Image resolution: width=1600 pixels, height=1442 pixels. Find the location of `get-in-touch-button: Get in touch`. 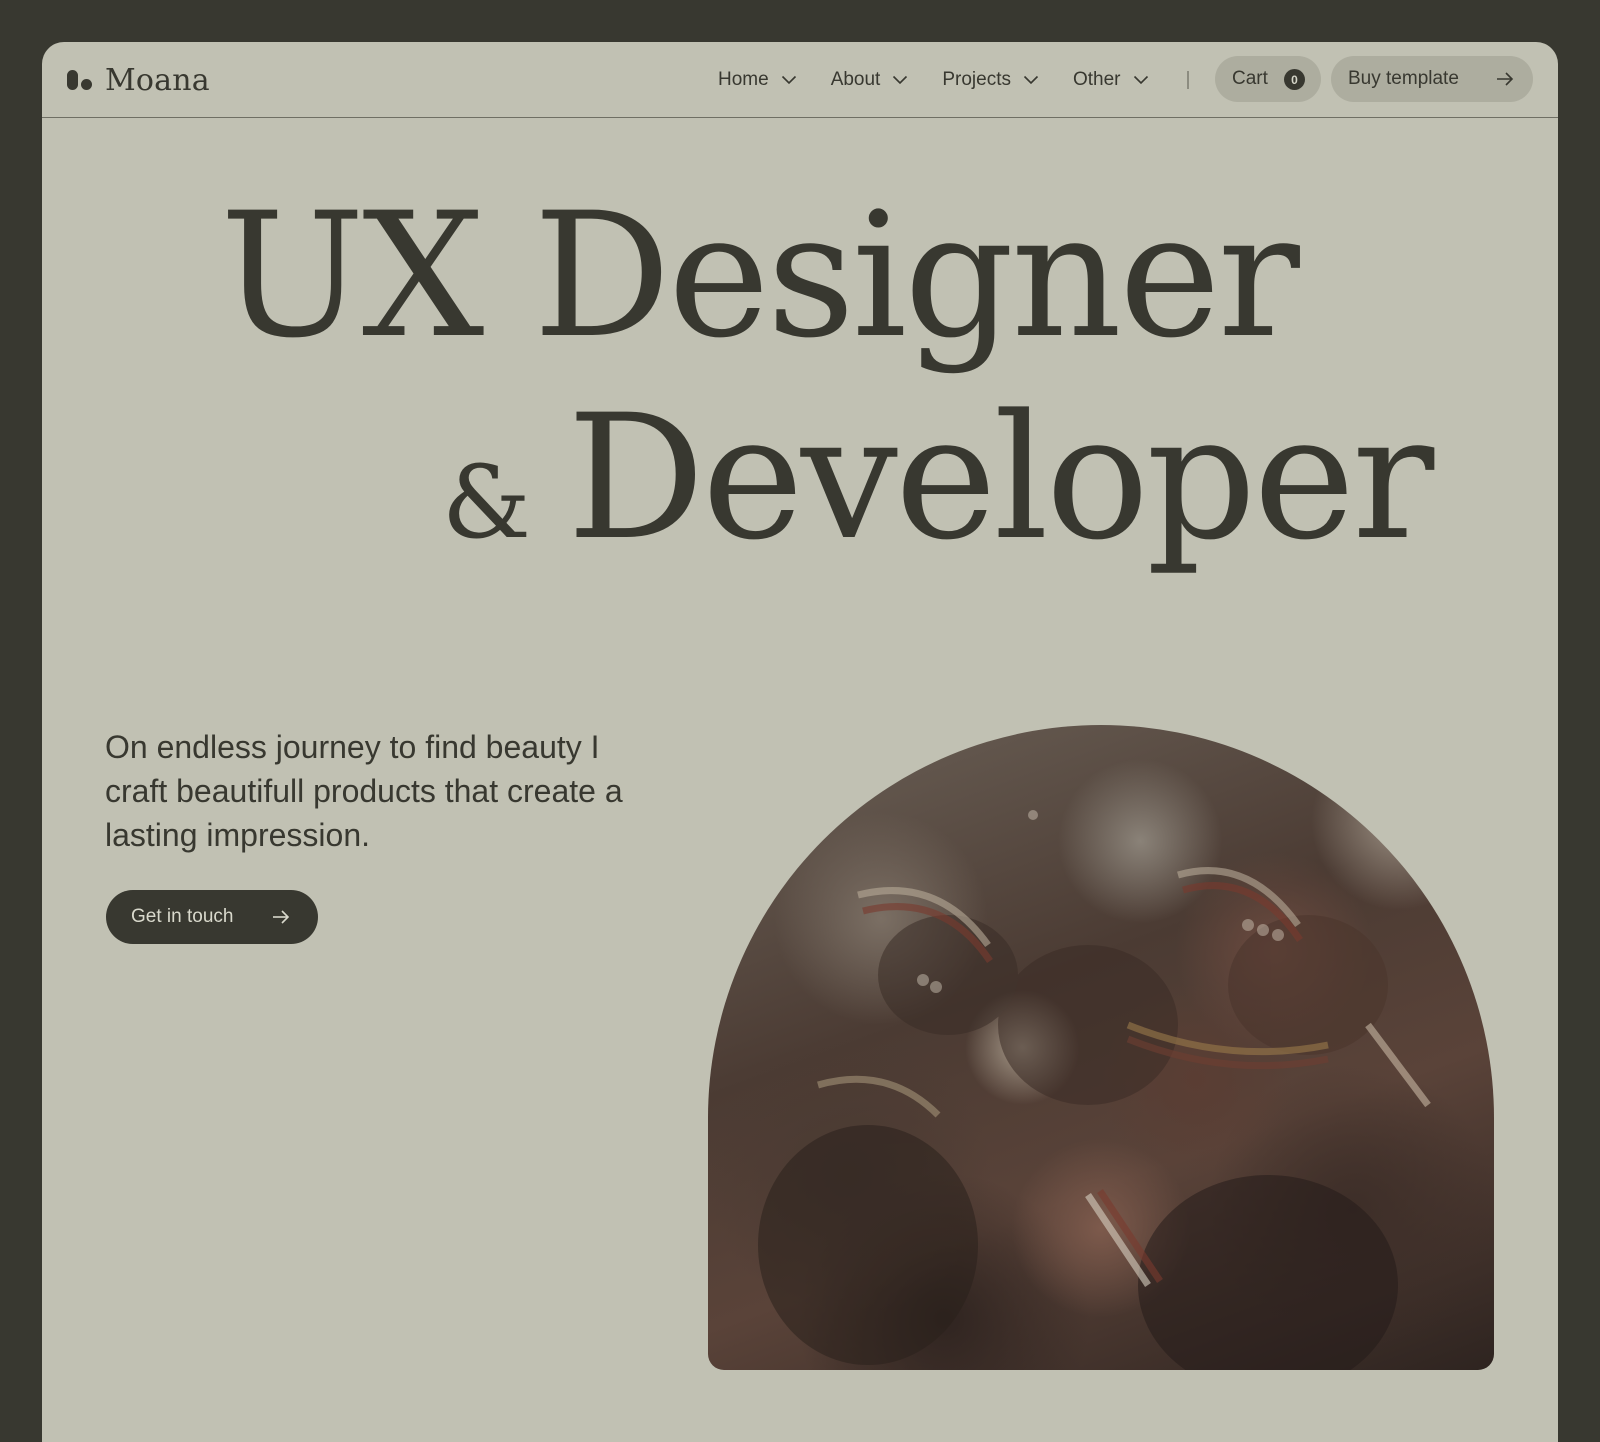

get-in-touch-button: Get in touch is located at coordinates (212, 917).